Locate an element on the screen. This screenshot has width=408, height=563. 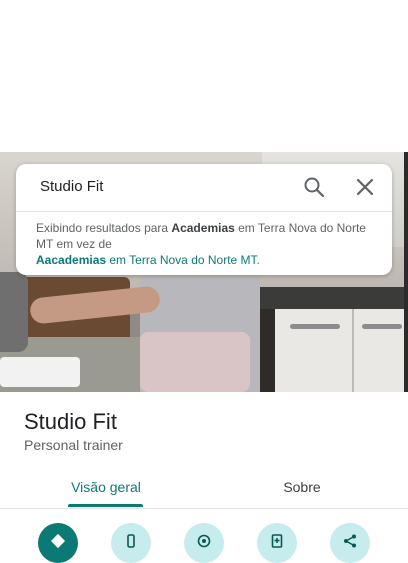
search-icon is located at coordinates (314, 187).